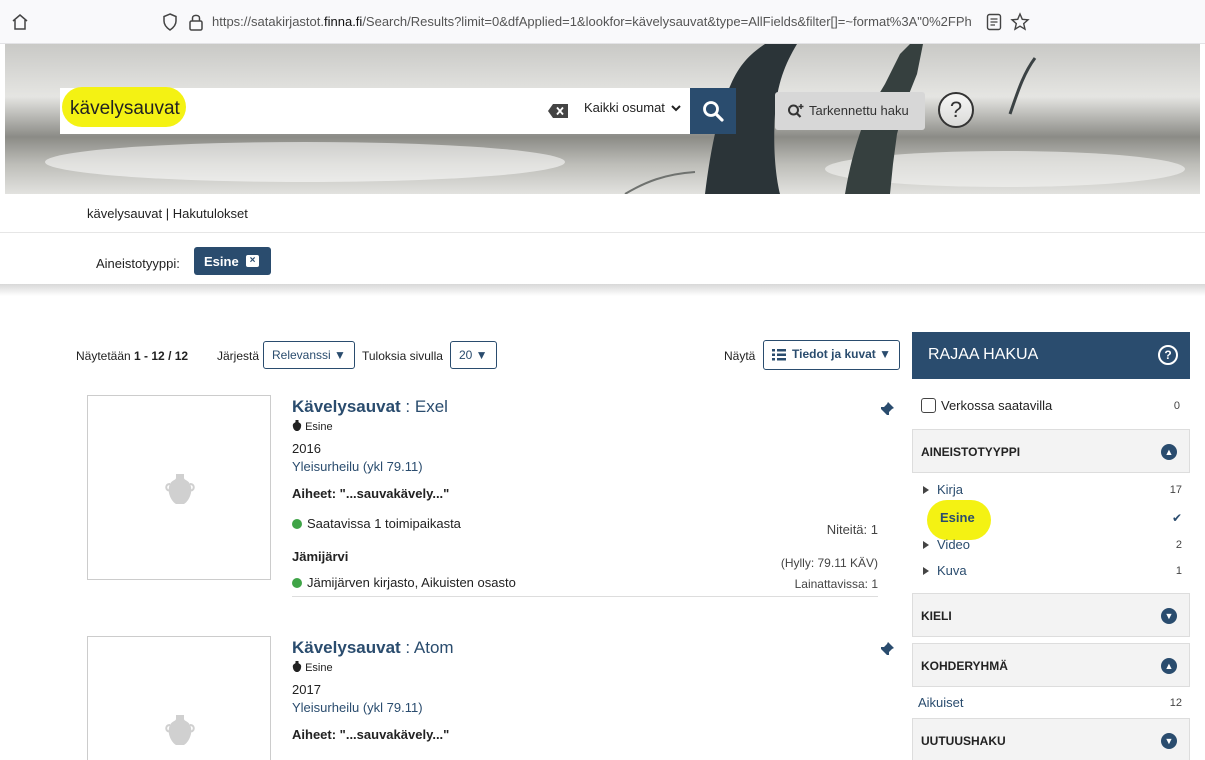 This screenshot has height=760, width=1205. I want to click on facet-format-header: AINEISTOTYYPPI ▲, so click(1051, 451).